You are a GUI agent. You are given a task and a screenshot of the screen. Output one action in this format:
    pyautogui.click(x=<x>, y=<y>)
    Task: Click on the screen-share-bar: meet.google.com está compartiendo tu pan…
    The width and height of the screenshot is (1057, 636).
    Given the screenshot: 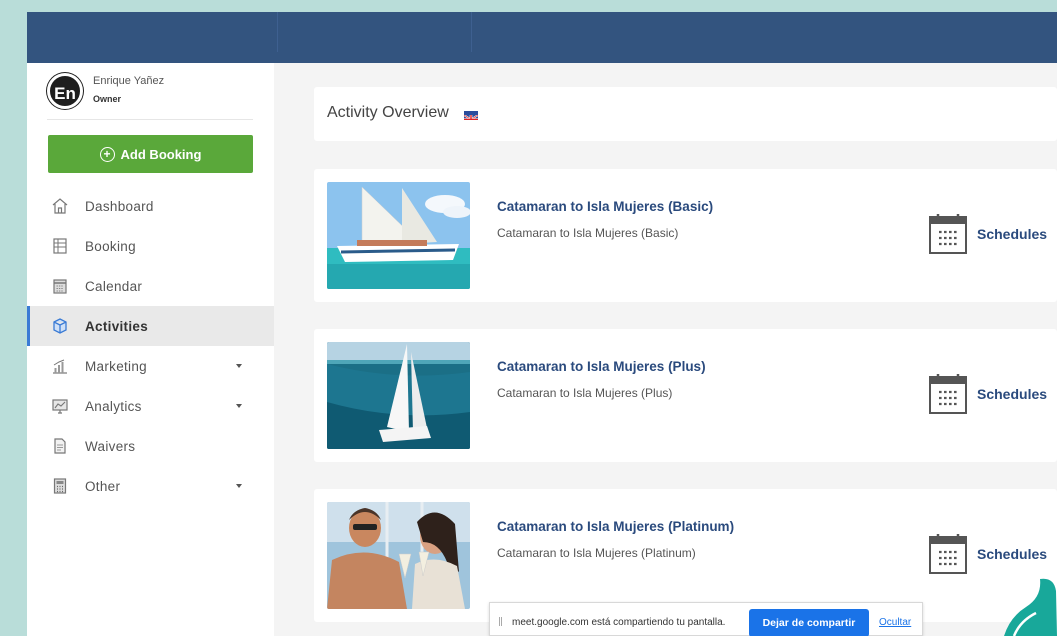 What is the action you would take?
    pyautogui.click(x=706, y=619)
    